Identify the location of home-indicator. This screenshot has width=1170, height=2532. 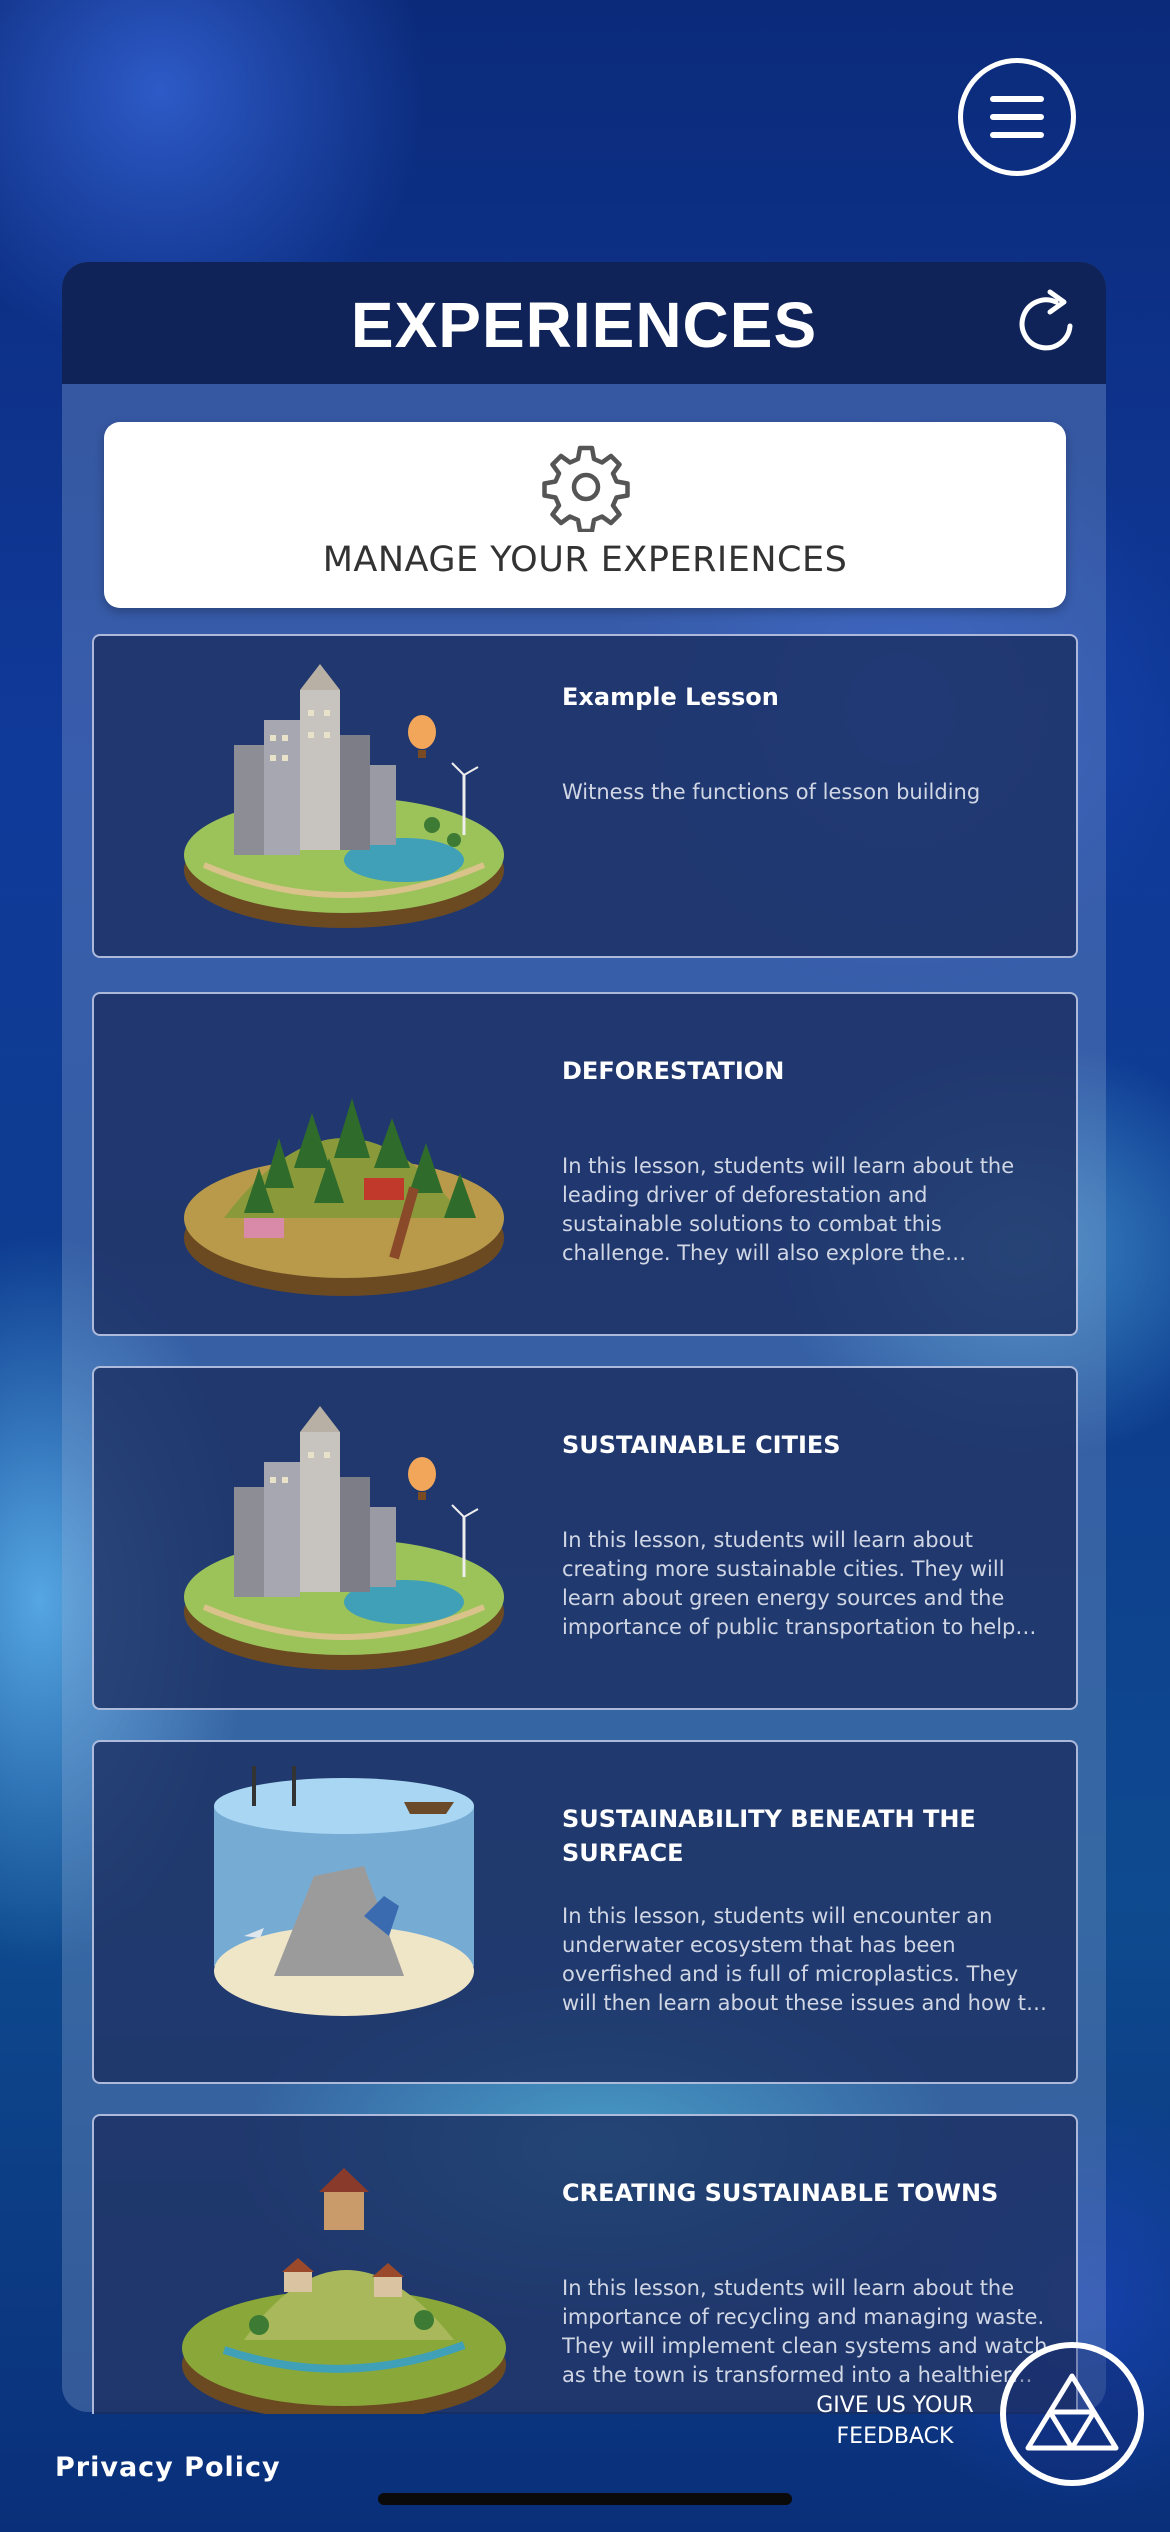
(585, 2499).